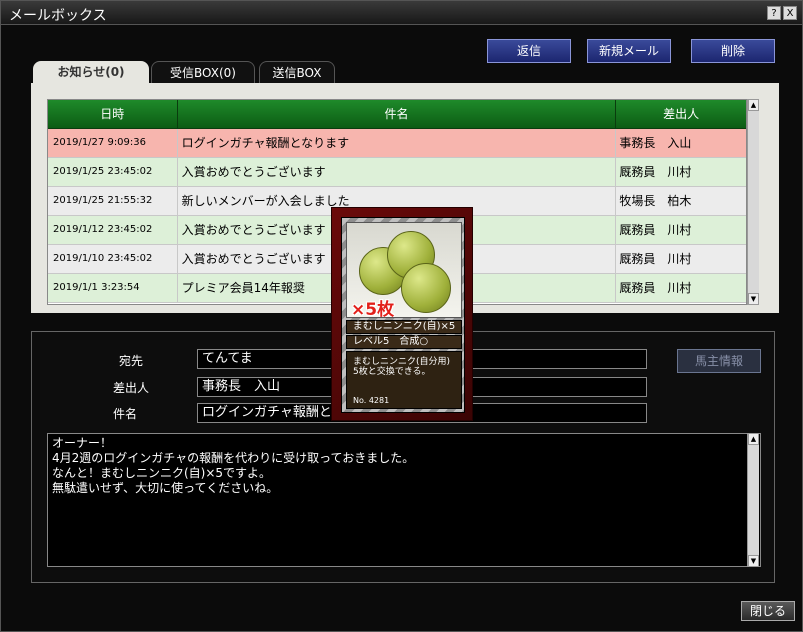  Describe the element at coordinates (681, 114) in the screenshot. I see `header-sender: 差出人` at that location.